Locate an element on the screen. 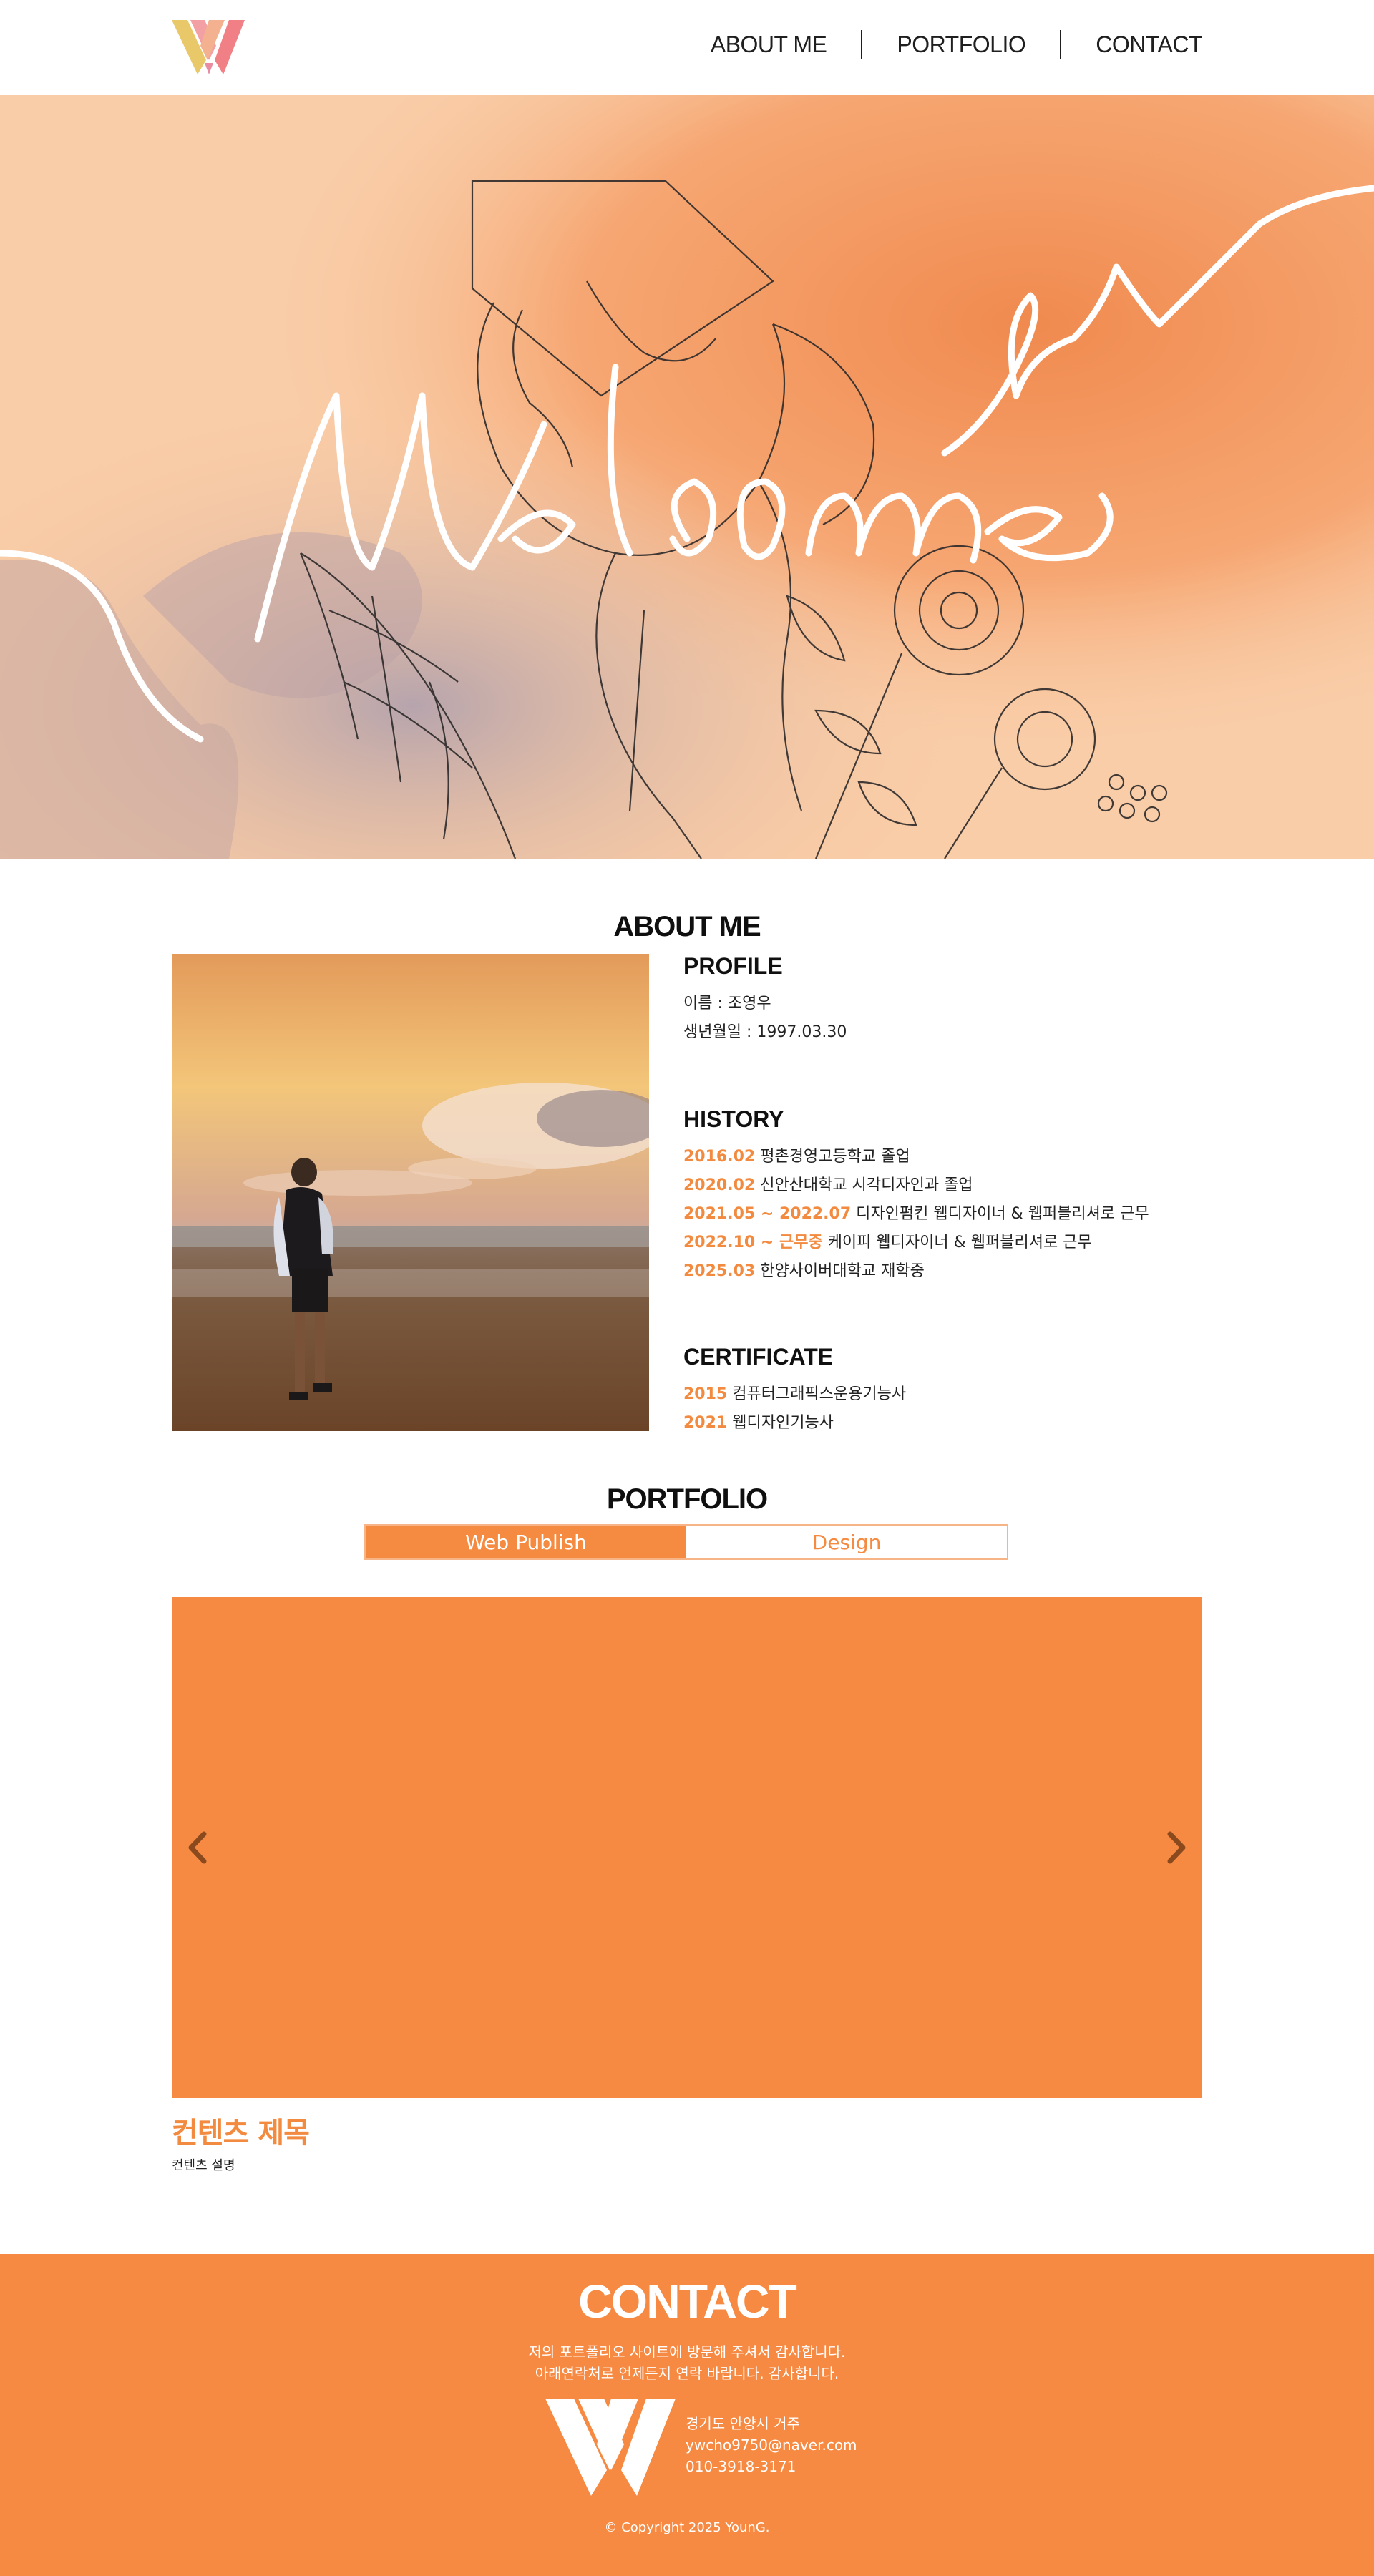  history-text: 한양사이버대학교 재학중 is located at coordinates (842, 1271).